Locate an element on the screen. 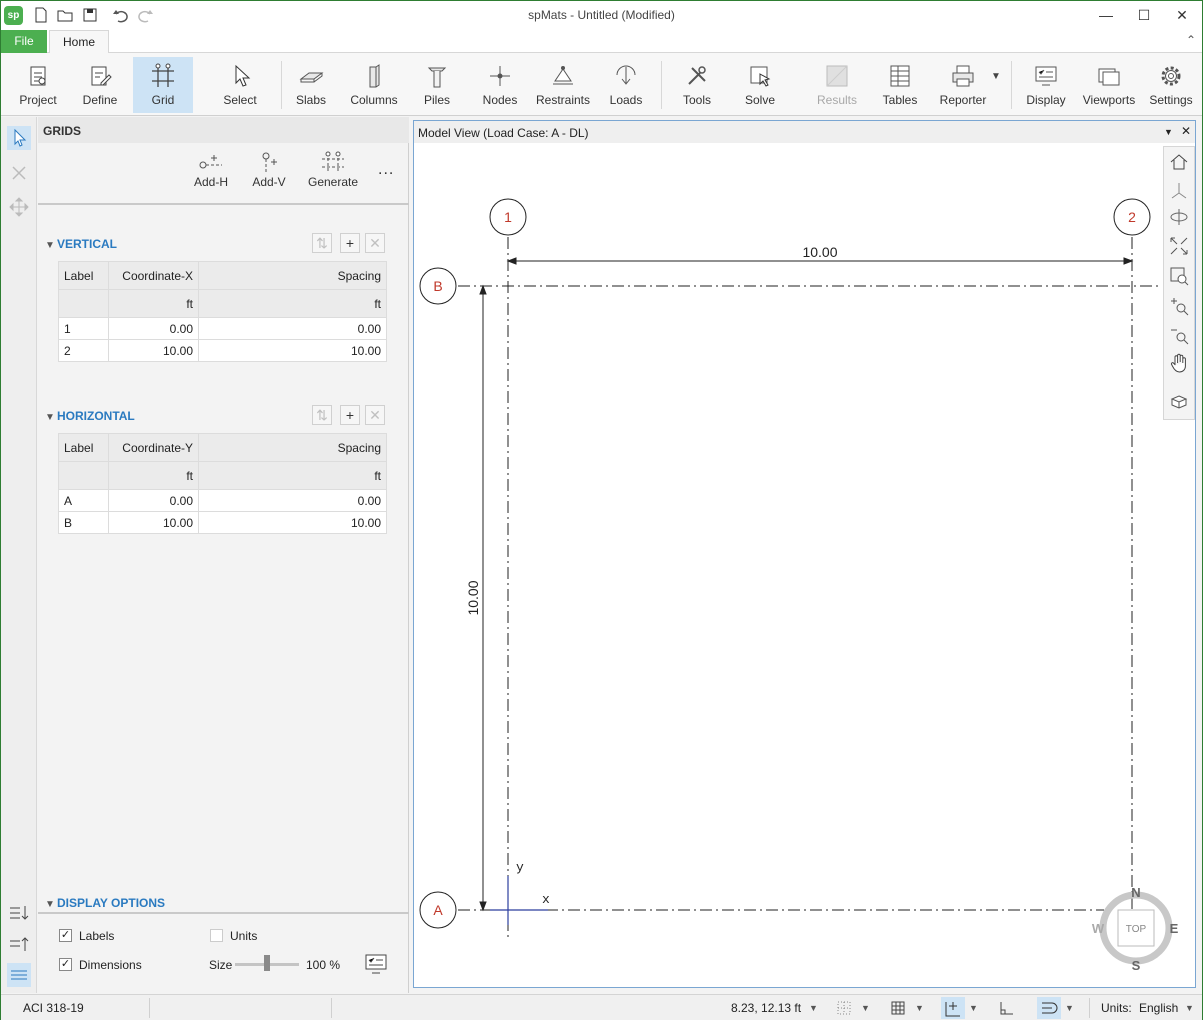 This screenshot has height=1020, width=1203. delete-horizontal-row-button: ✕ is located at coordinates (375, 415).